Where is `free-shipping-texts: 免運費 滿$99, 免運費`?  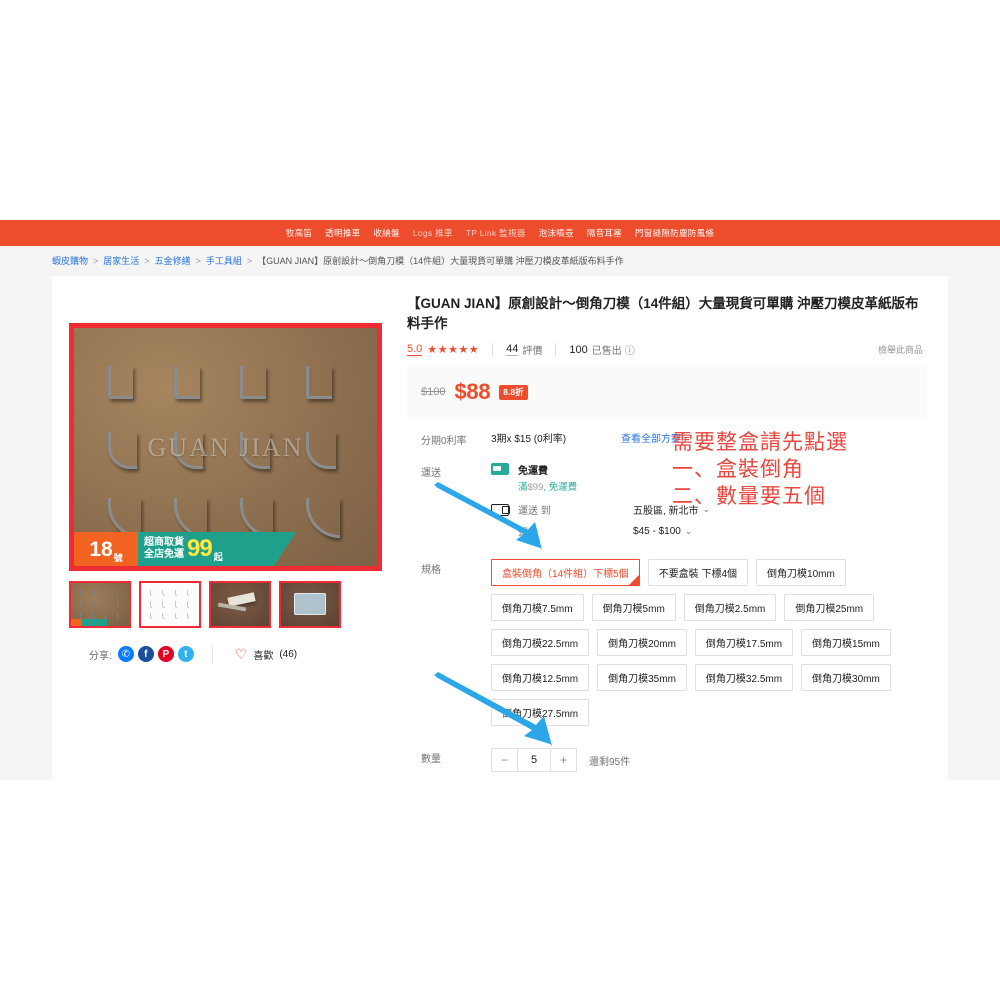 free-shipping-texts: 免運費 滿$99, 免運費 is located at coordinates (547, 477).